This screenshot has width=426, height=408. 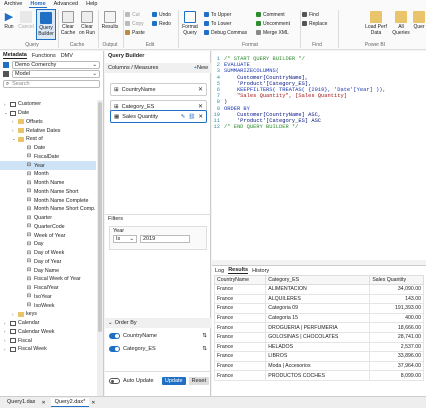 What do you see at coordinates (91, 4) in the screenshot?
I see `menu-item: Help` at bounding box center [91, 4].